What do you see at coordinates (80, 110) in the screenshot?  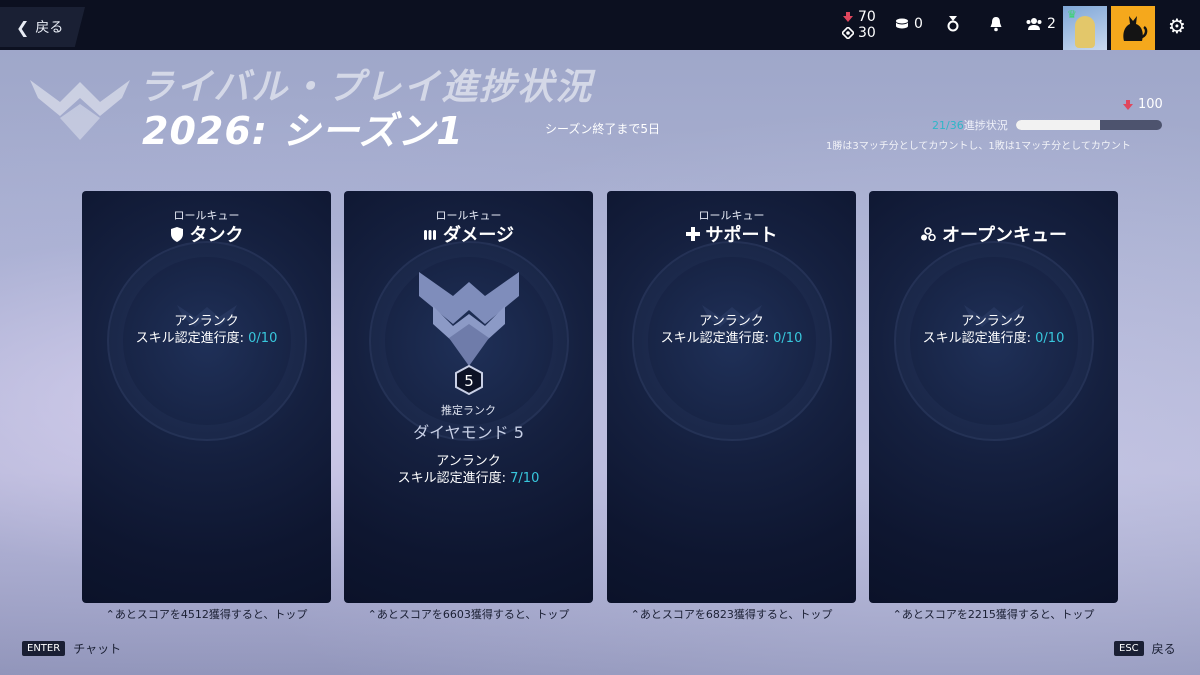 I see `competitive-logo-icon` at bounding box center [80, 110].